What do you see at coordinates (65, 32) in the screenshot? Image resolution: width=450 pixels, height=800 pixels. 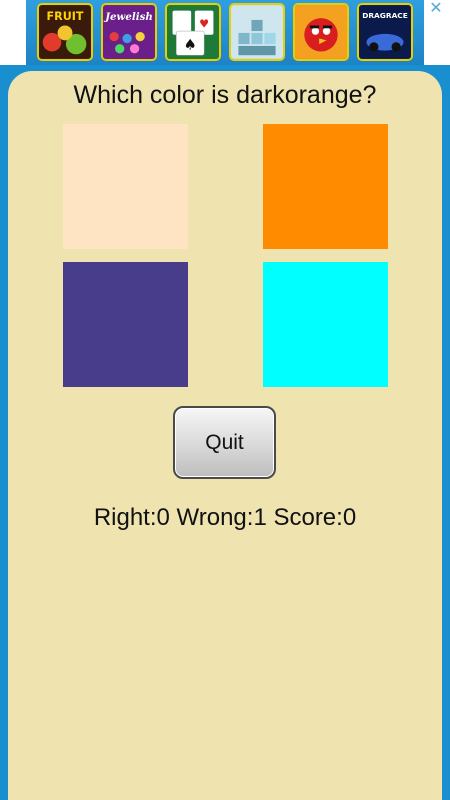 I see `fruit-game-thumbnail: FRUIT` at bounding box center [65, 32].